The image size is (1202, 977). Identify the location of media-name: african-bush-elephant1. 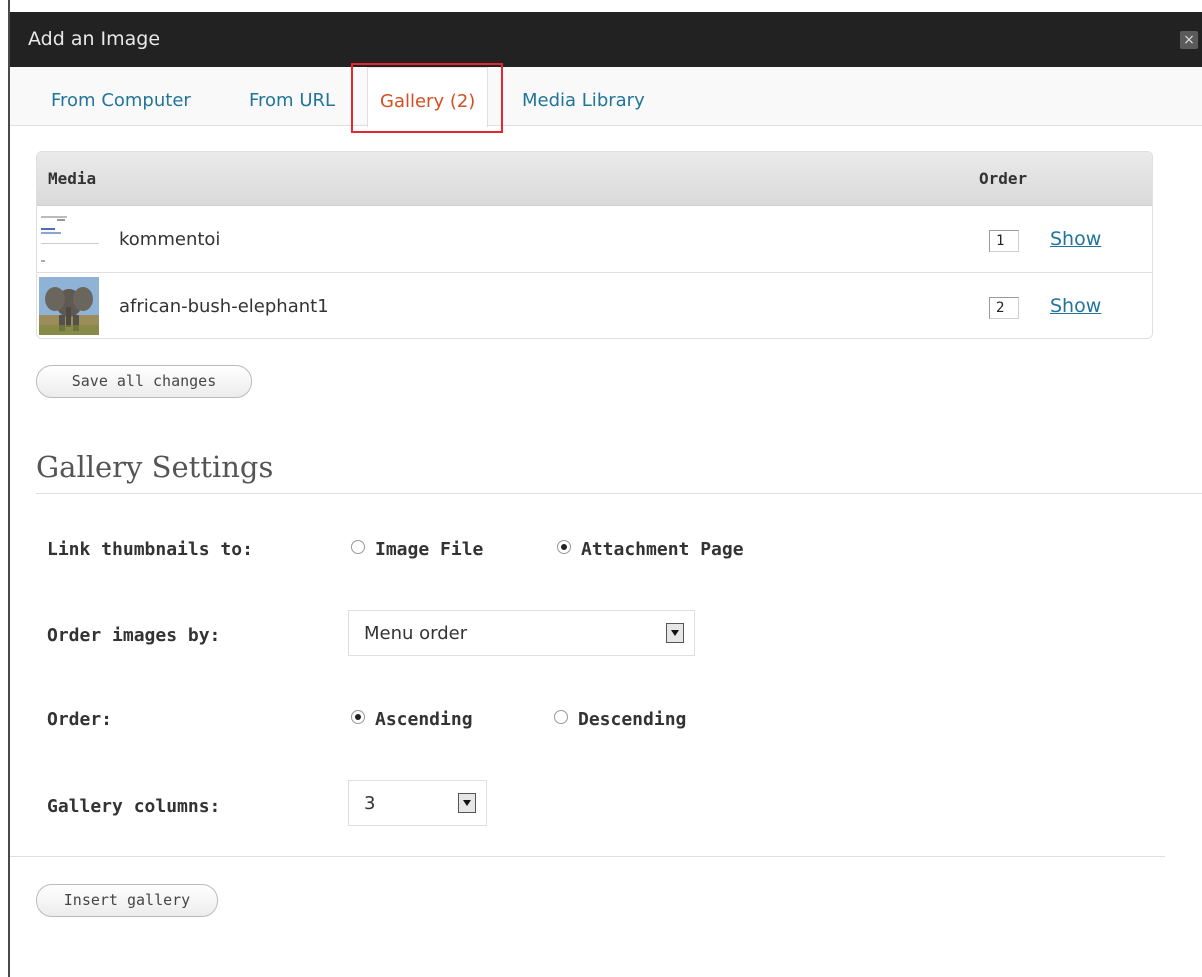
(224, 306).